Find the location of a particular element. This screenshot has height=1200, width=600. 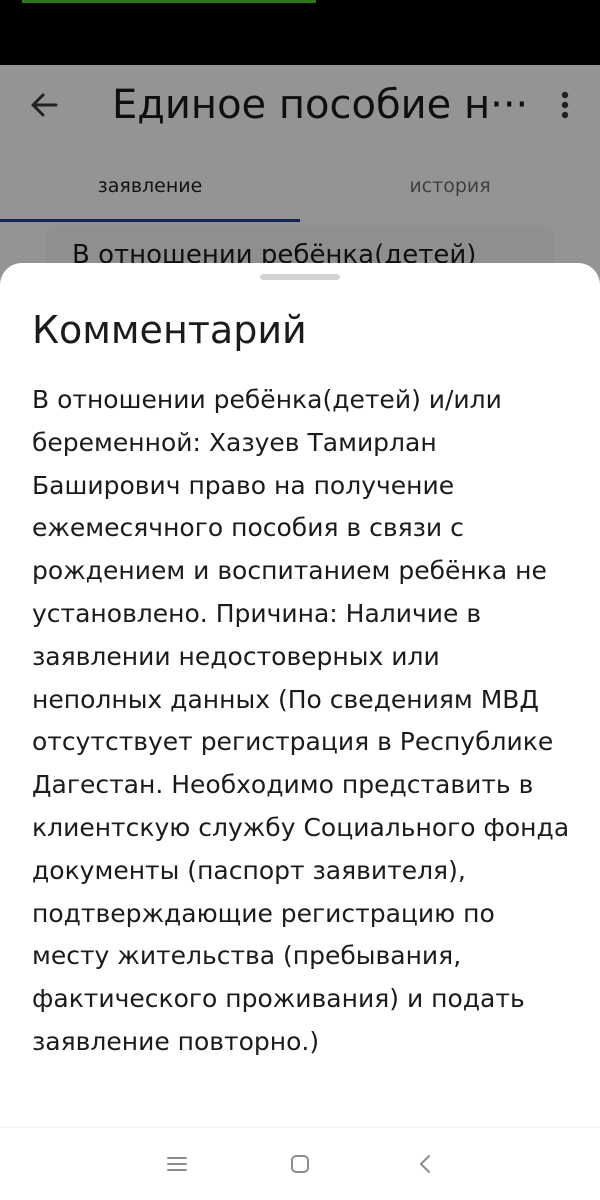

drag-handle is located at coordinates (300, 277).